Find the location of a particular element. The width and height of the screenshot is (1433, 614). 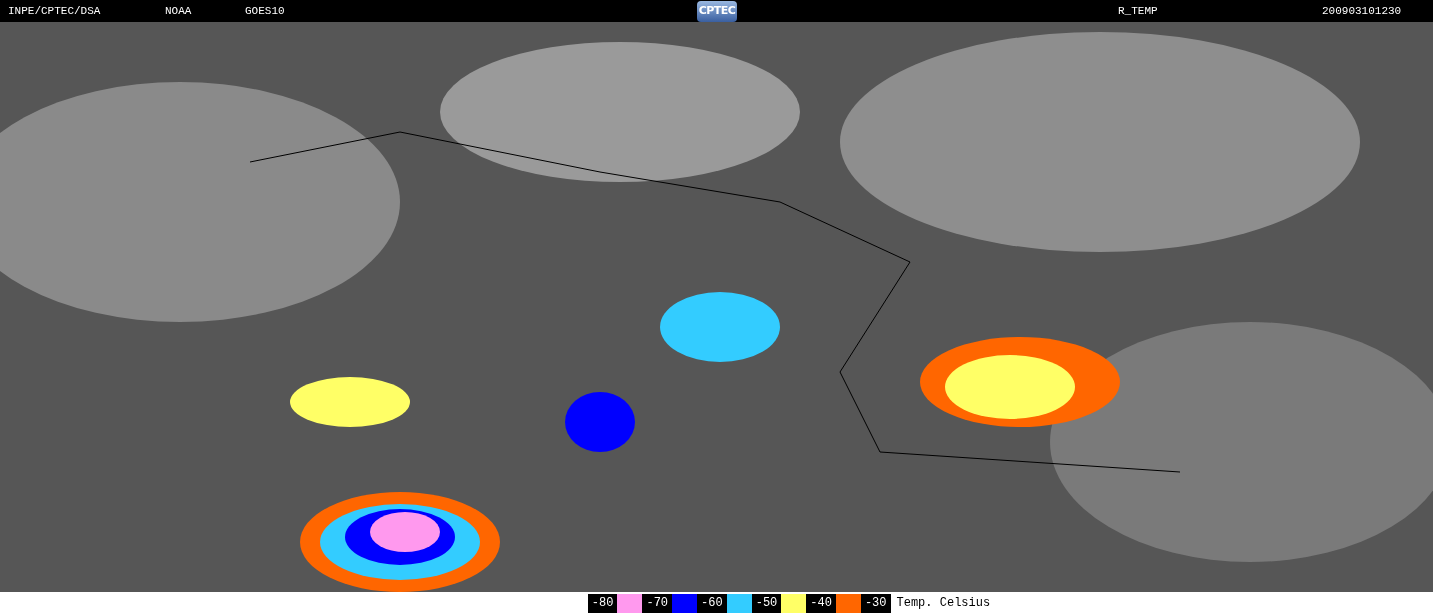

legend-label: -70 is located at coordinates (657, 603).